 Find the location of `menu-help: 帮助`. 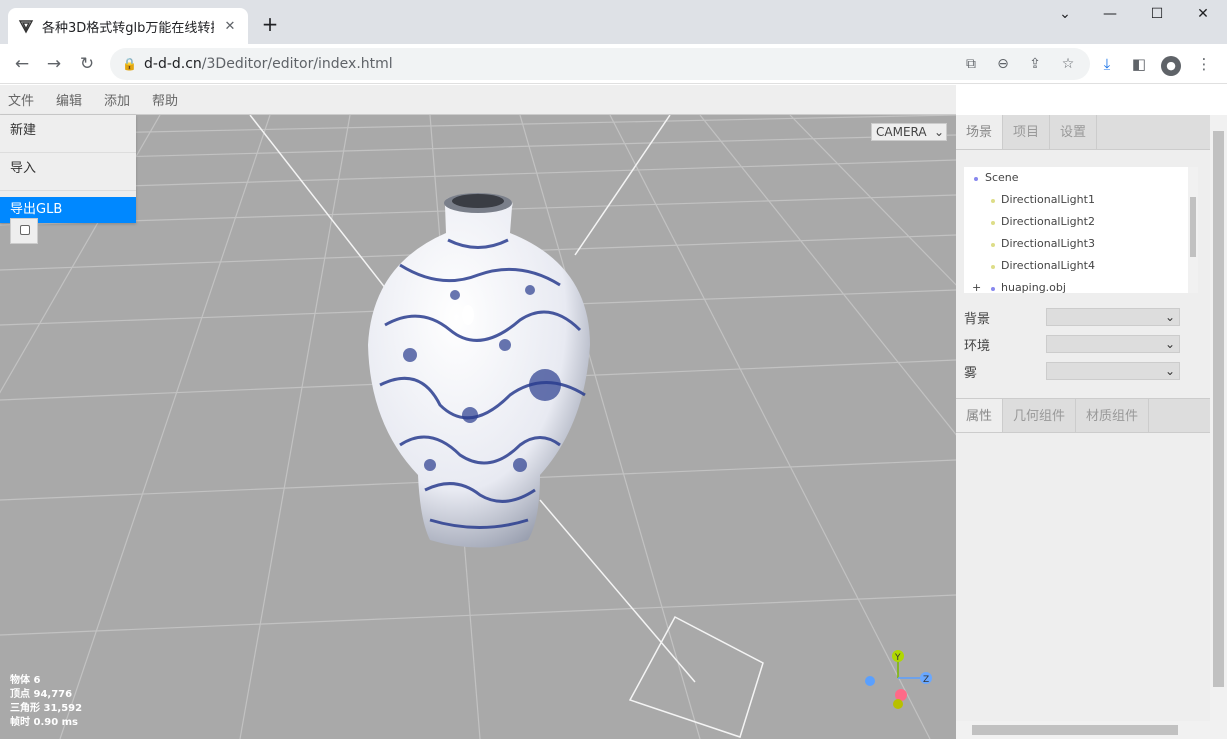

menu-help: 帮助 is located at coordinates (165, 99).